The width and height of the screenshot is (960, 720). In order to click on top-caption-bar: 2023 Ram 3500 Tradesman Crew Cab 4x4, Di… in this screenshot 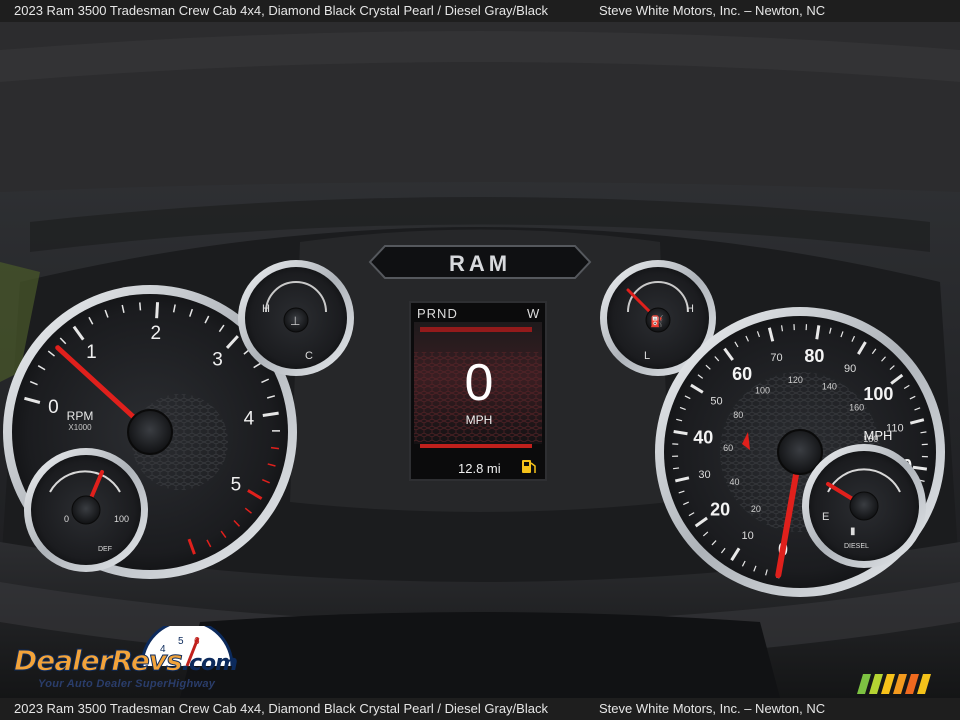, I will do `click(480, 11)`.